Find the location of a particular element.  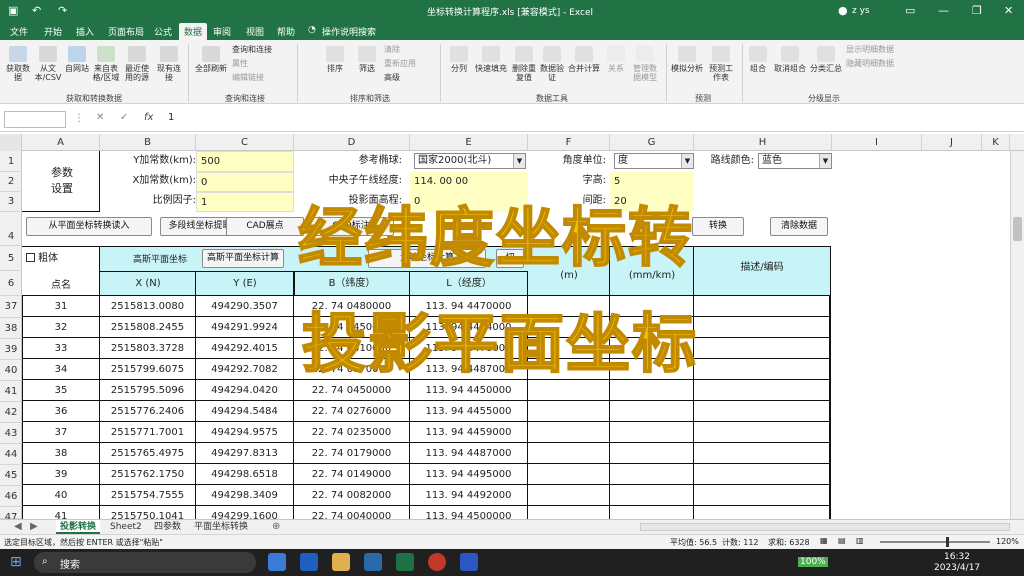

refresh-all-button: 全部刷新 is located at coordinates (211, 59).